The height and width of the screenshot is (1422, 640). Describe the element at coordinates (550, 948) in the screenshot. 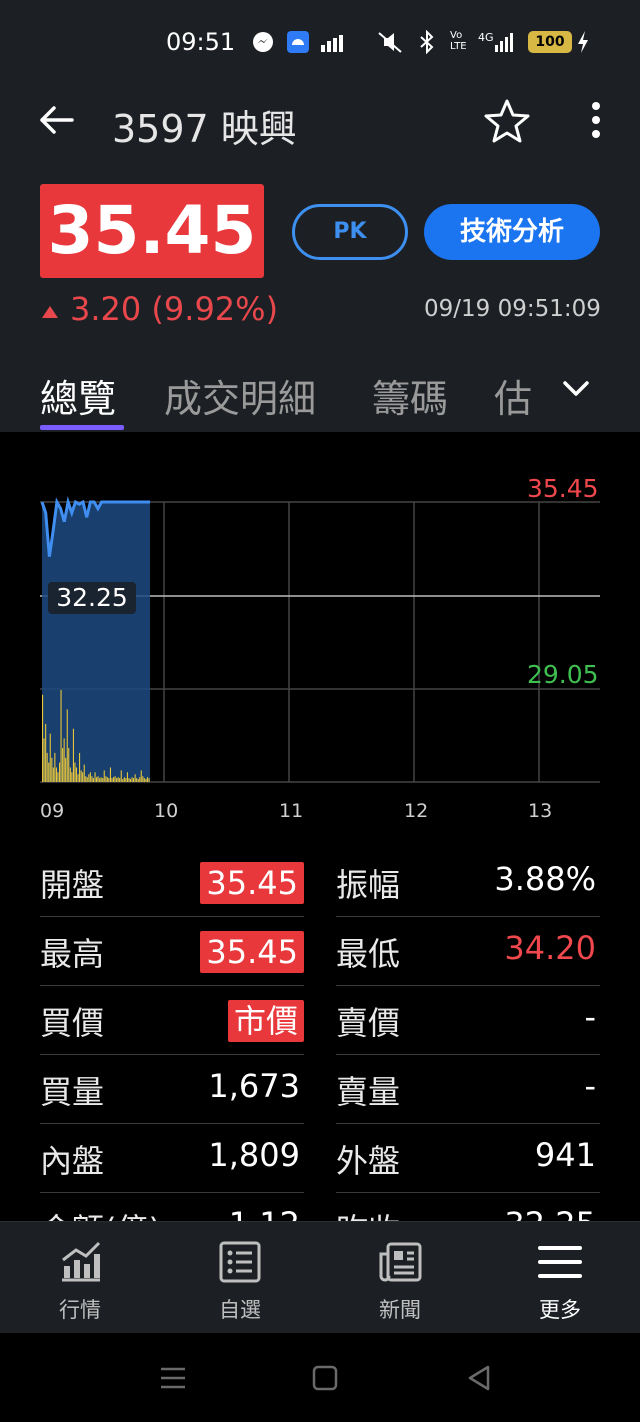

I see `low-price: 34.20` at that location.